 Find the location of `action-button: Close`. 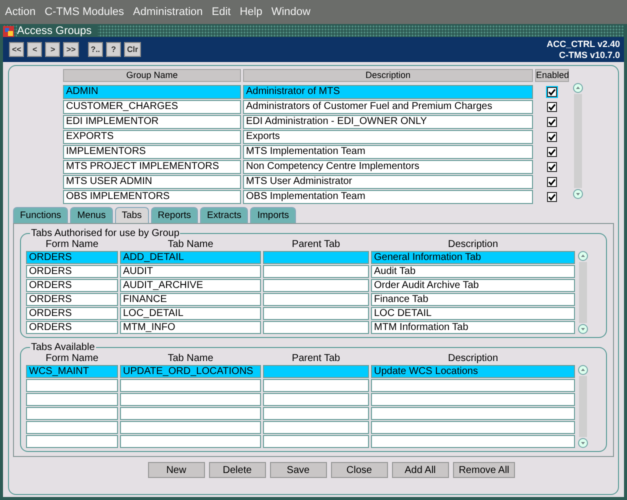

action-button: Close is located at coordinates (359, 470).